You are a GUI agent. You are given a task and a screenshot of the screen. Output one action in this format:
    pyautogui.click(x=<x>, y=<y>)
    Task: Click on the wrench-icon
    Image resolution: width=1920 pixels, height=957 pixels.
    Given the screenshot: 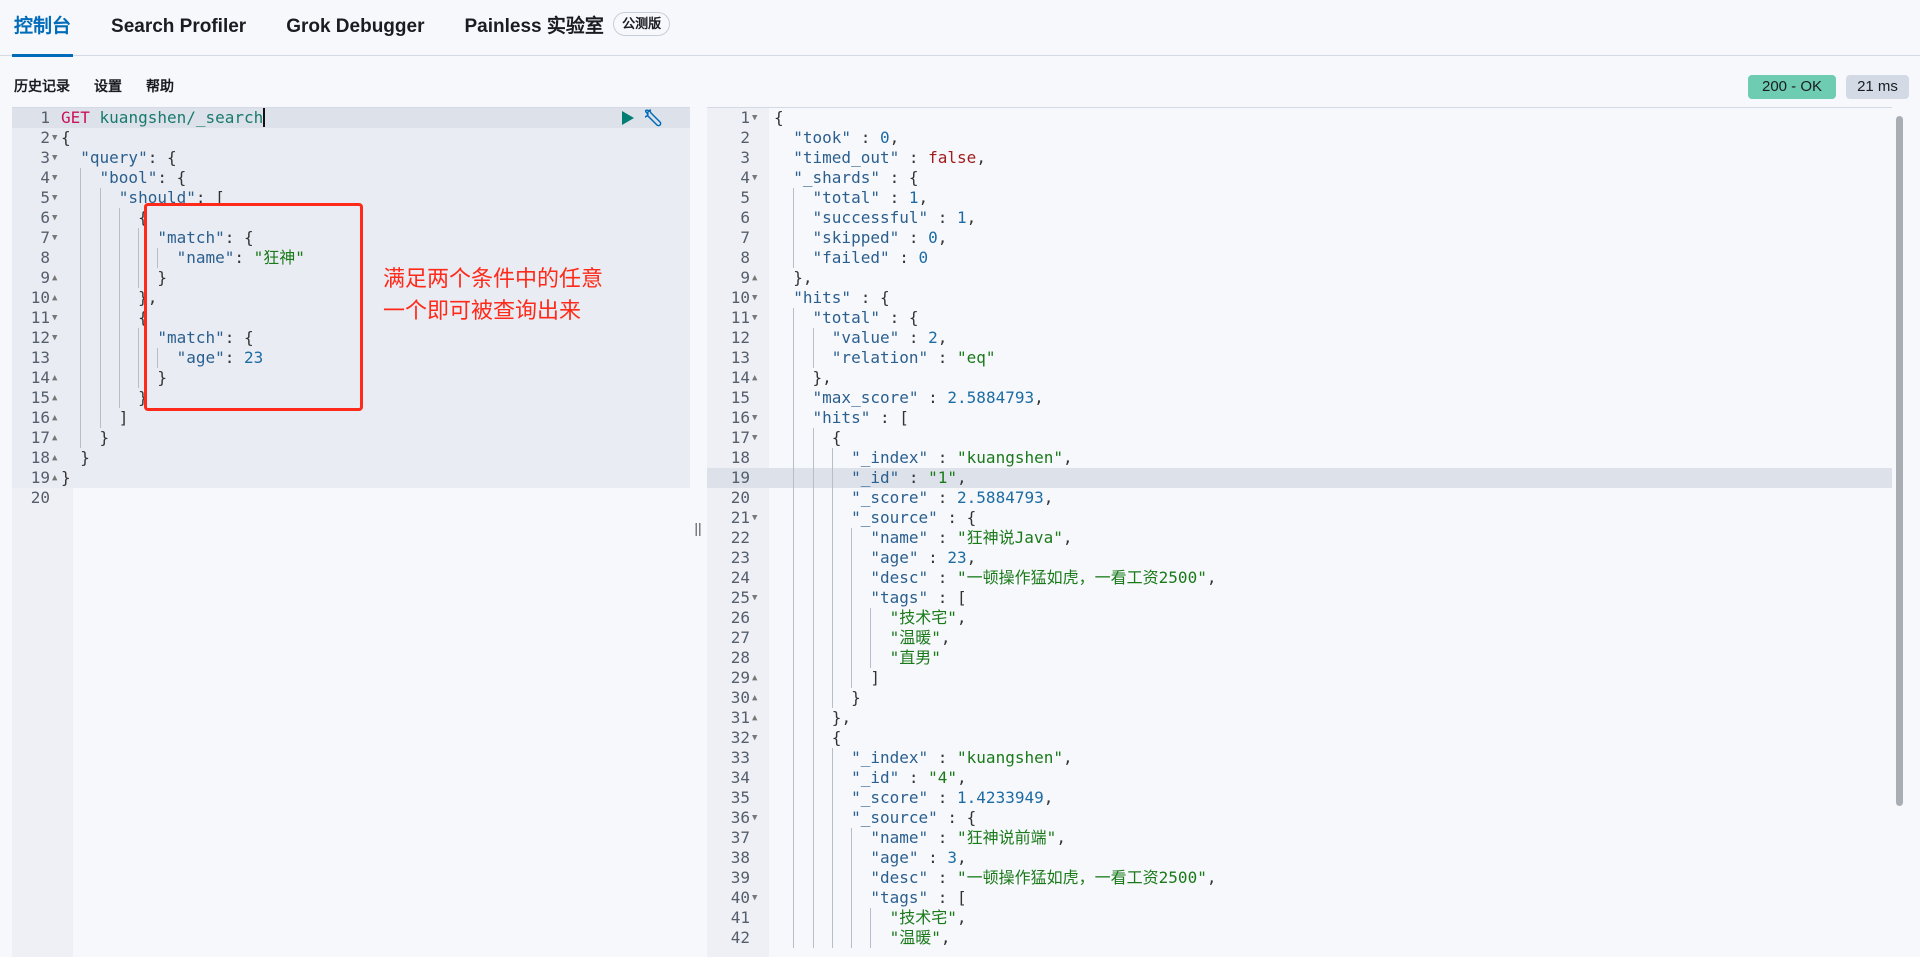 What is the action you would take?
    pyautogui.click(x=655, y=118)
    